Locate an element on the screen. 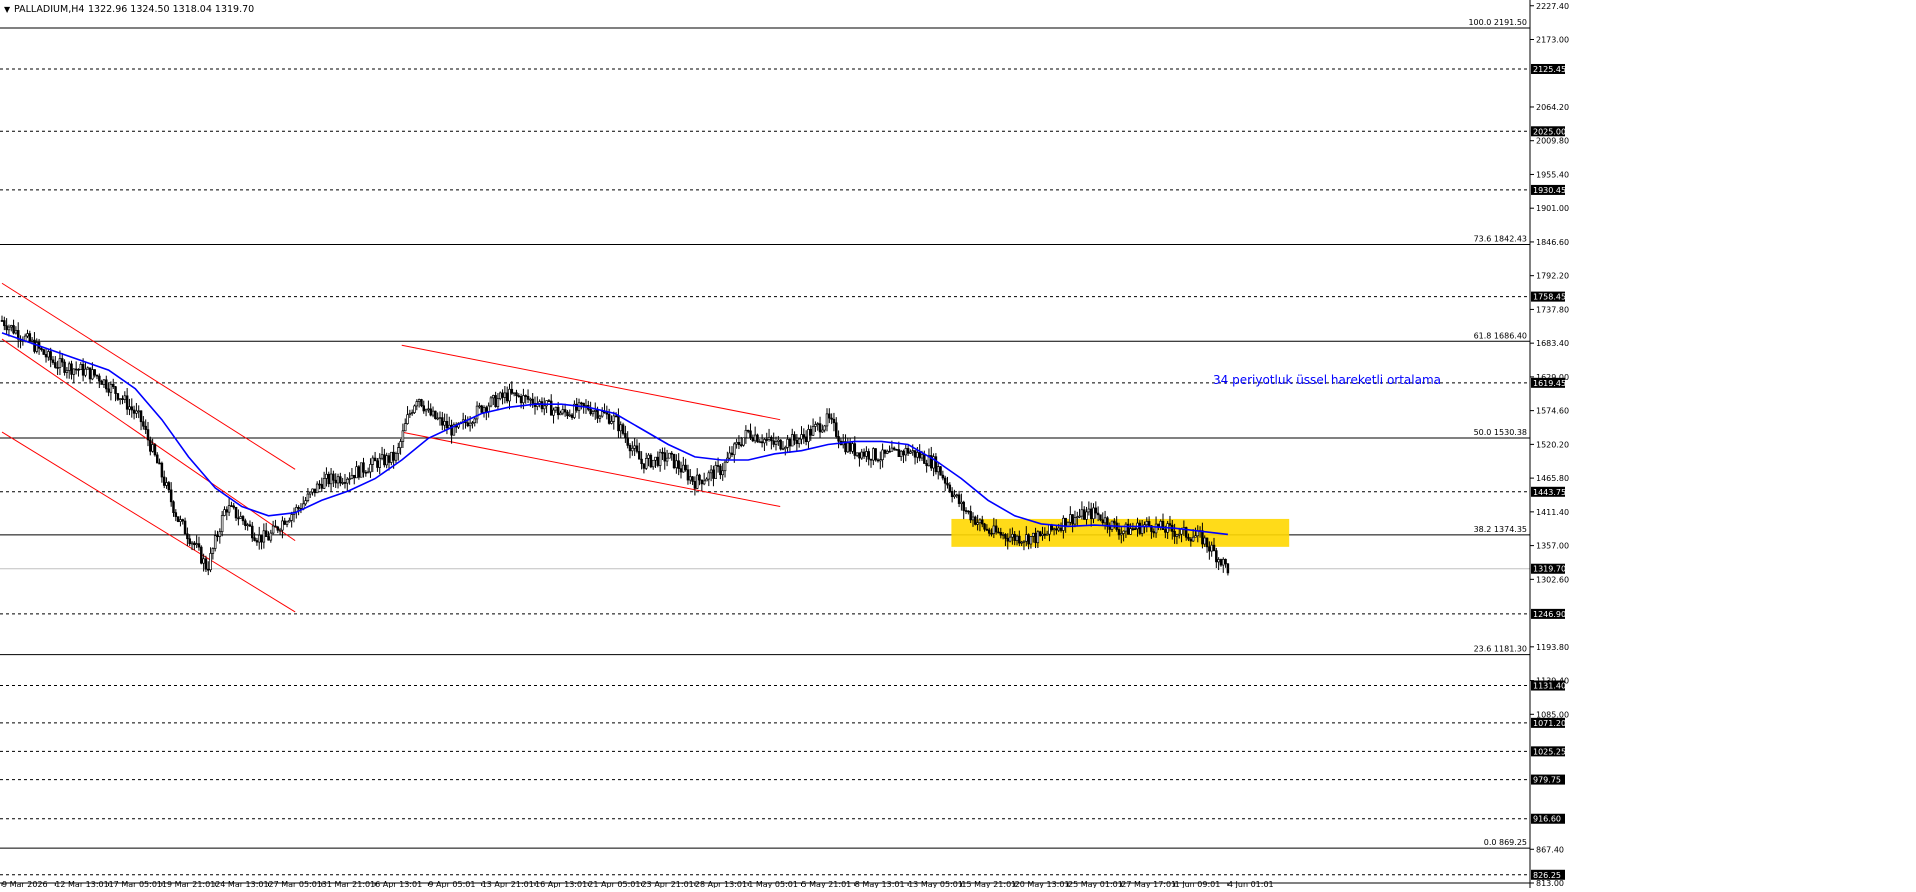 The width and height of the screenshot is (1916, 892). price-tag-label: 1025.25 is located at coordinates (1549, 751).